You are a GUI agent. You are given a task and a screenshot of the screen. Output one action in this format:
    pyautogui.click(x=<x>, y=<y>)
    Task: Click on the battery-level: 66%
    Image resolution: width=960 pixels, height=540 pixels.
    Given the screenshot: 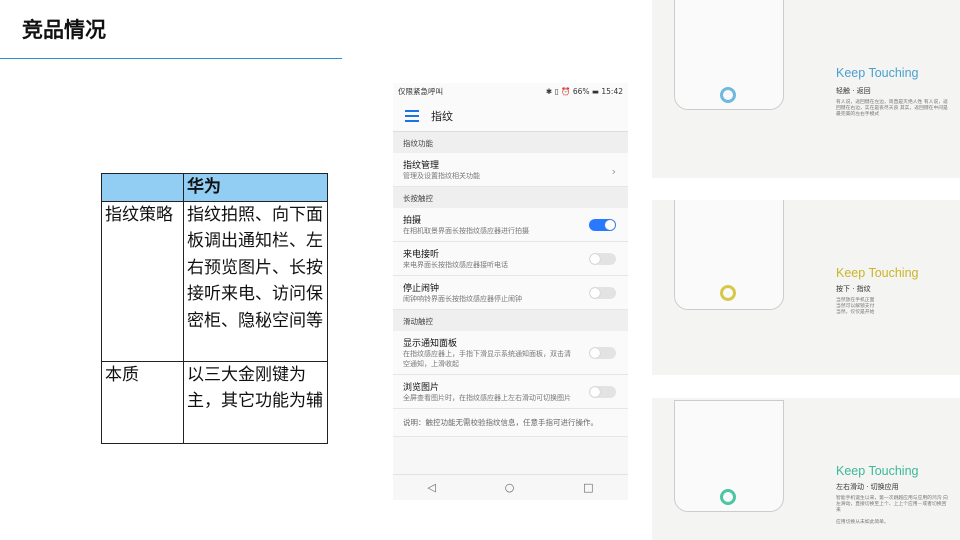 What is the action you would take?
    pyautogui.click(x=581, y=91)
    